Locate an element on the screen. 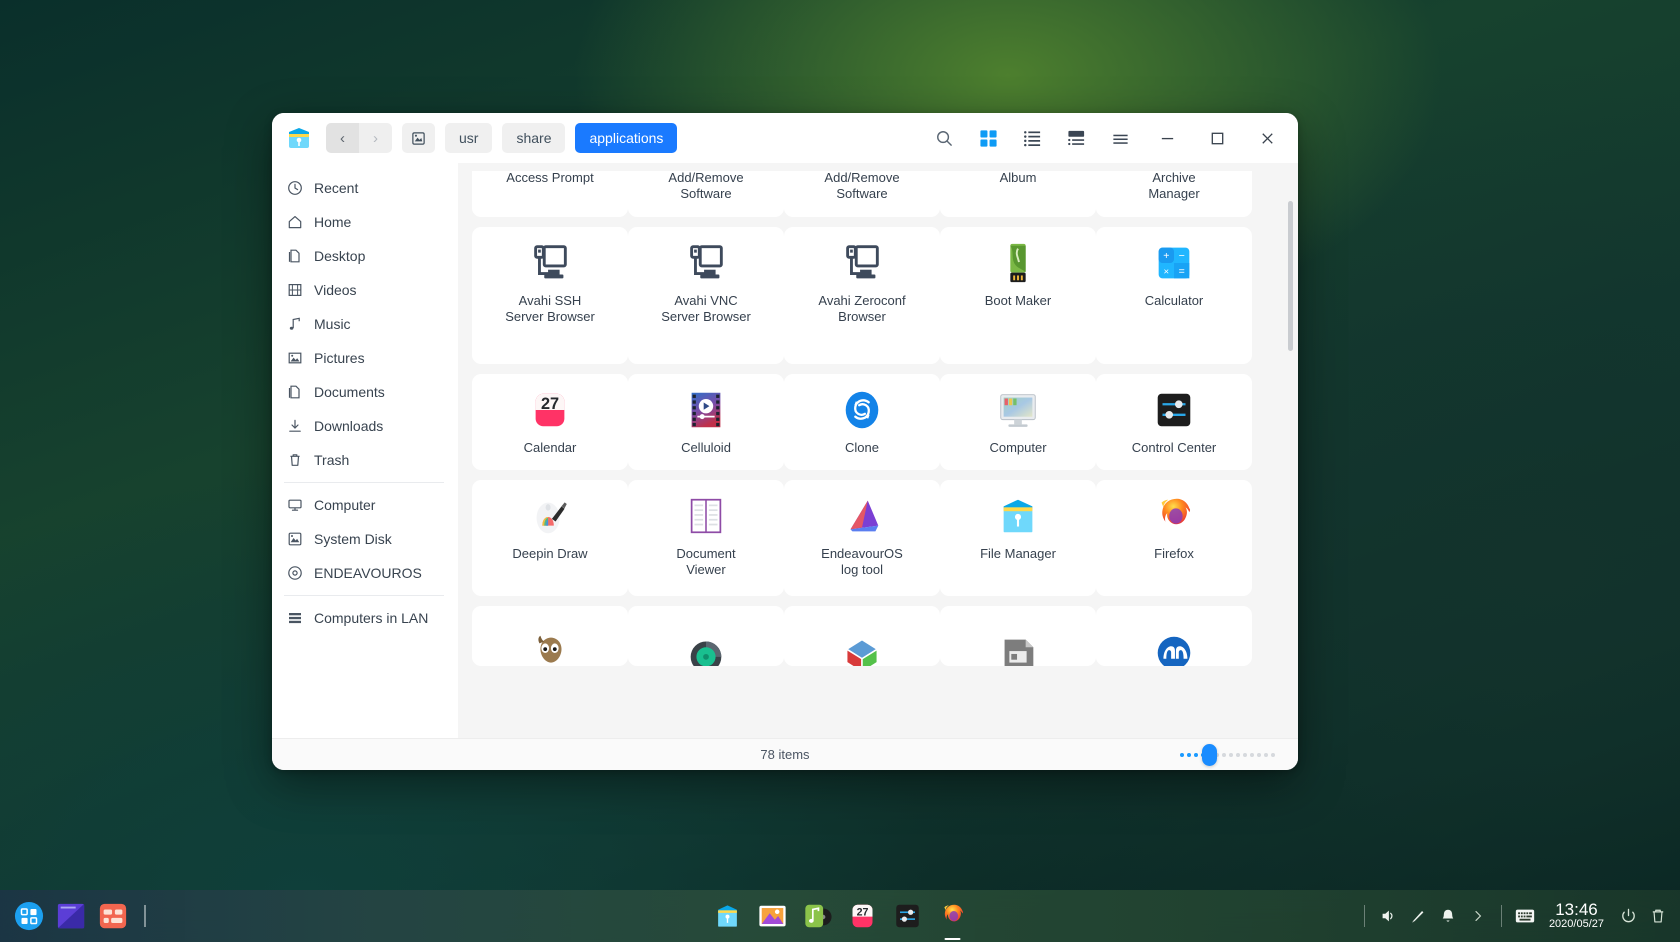 The height and width of the screenshot is (942, 1680). extended-view-icon is located at coordinates (1076, 138).